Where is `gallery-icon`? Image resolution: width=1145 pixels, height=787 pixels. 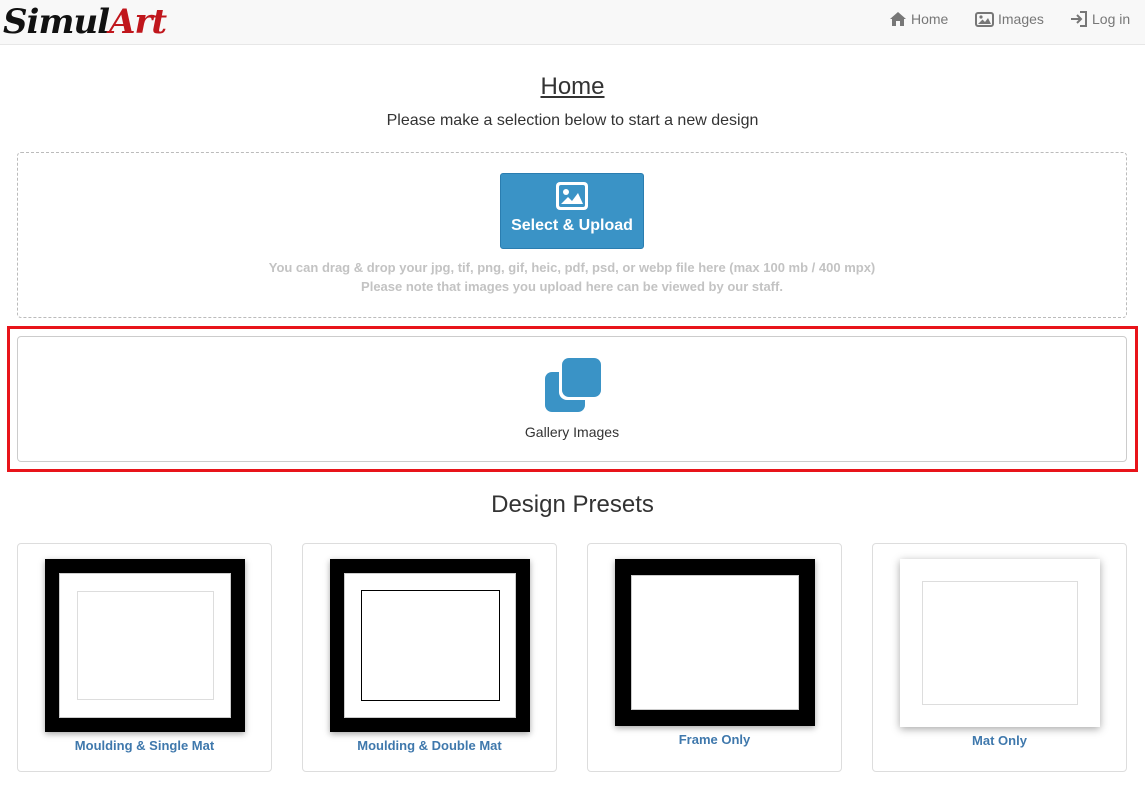 gallery-icon is located at coordinates (573, 384).